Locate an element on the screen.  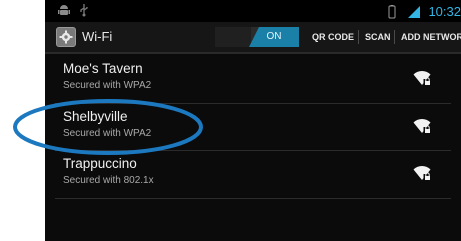
wifi-status-icon is located at coordinates (413, 11).